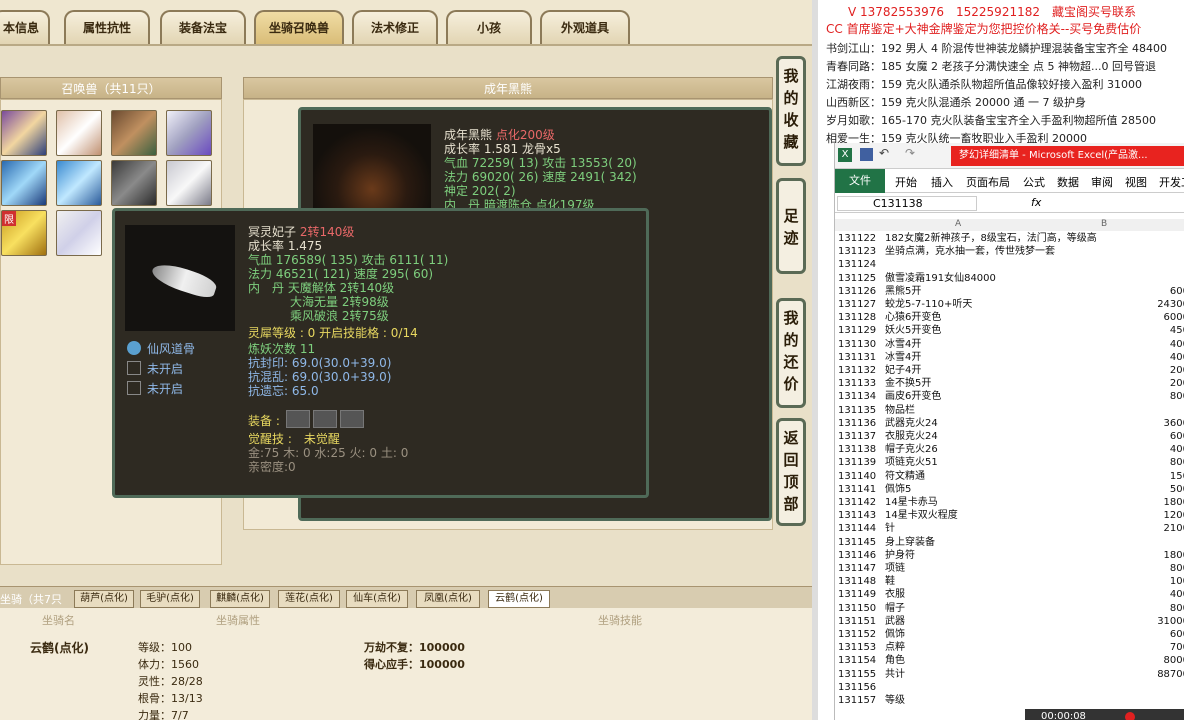 The height and width of the screenshot is (720, 1184). I want to click on sheet-row: 131152佩饰 600, so click(1009, 635).